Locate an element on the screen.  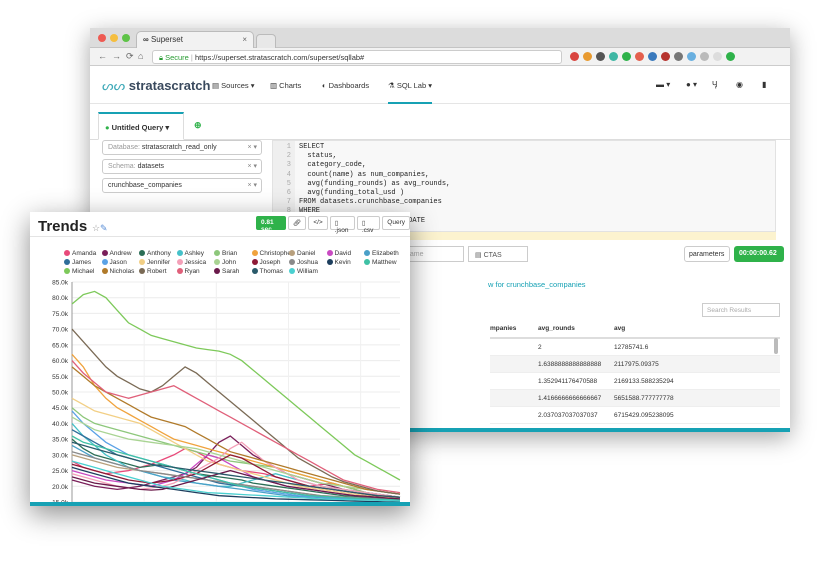
table-cell: 2169133.588235294 is located at coordinates (644, 381).